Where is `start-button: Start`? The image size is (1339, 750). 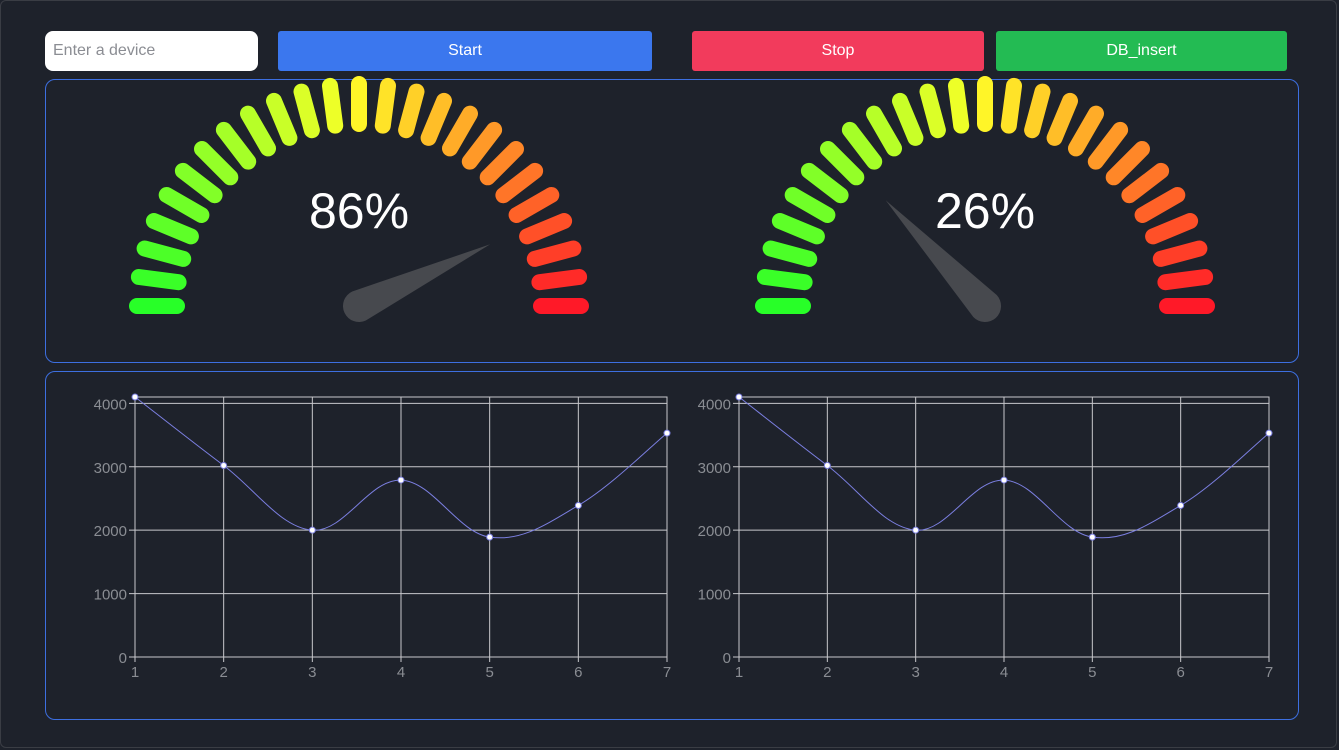
start-button: Start is located at coordinates (465, 51).